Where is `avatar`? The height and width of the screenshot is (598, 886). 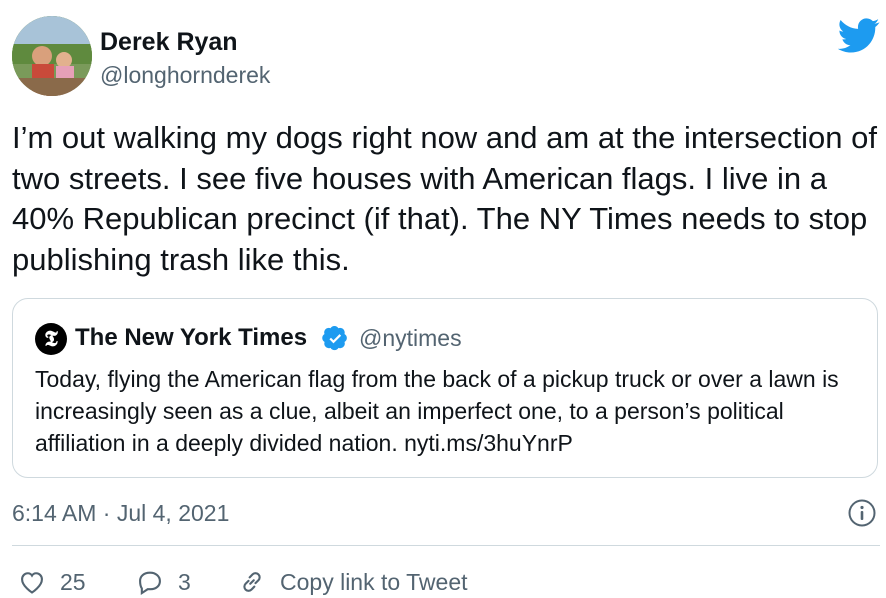 avatar is located at coordinates (52, 56).